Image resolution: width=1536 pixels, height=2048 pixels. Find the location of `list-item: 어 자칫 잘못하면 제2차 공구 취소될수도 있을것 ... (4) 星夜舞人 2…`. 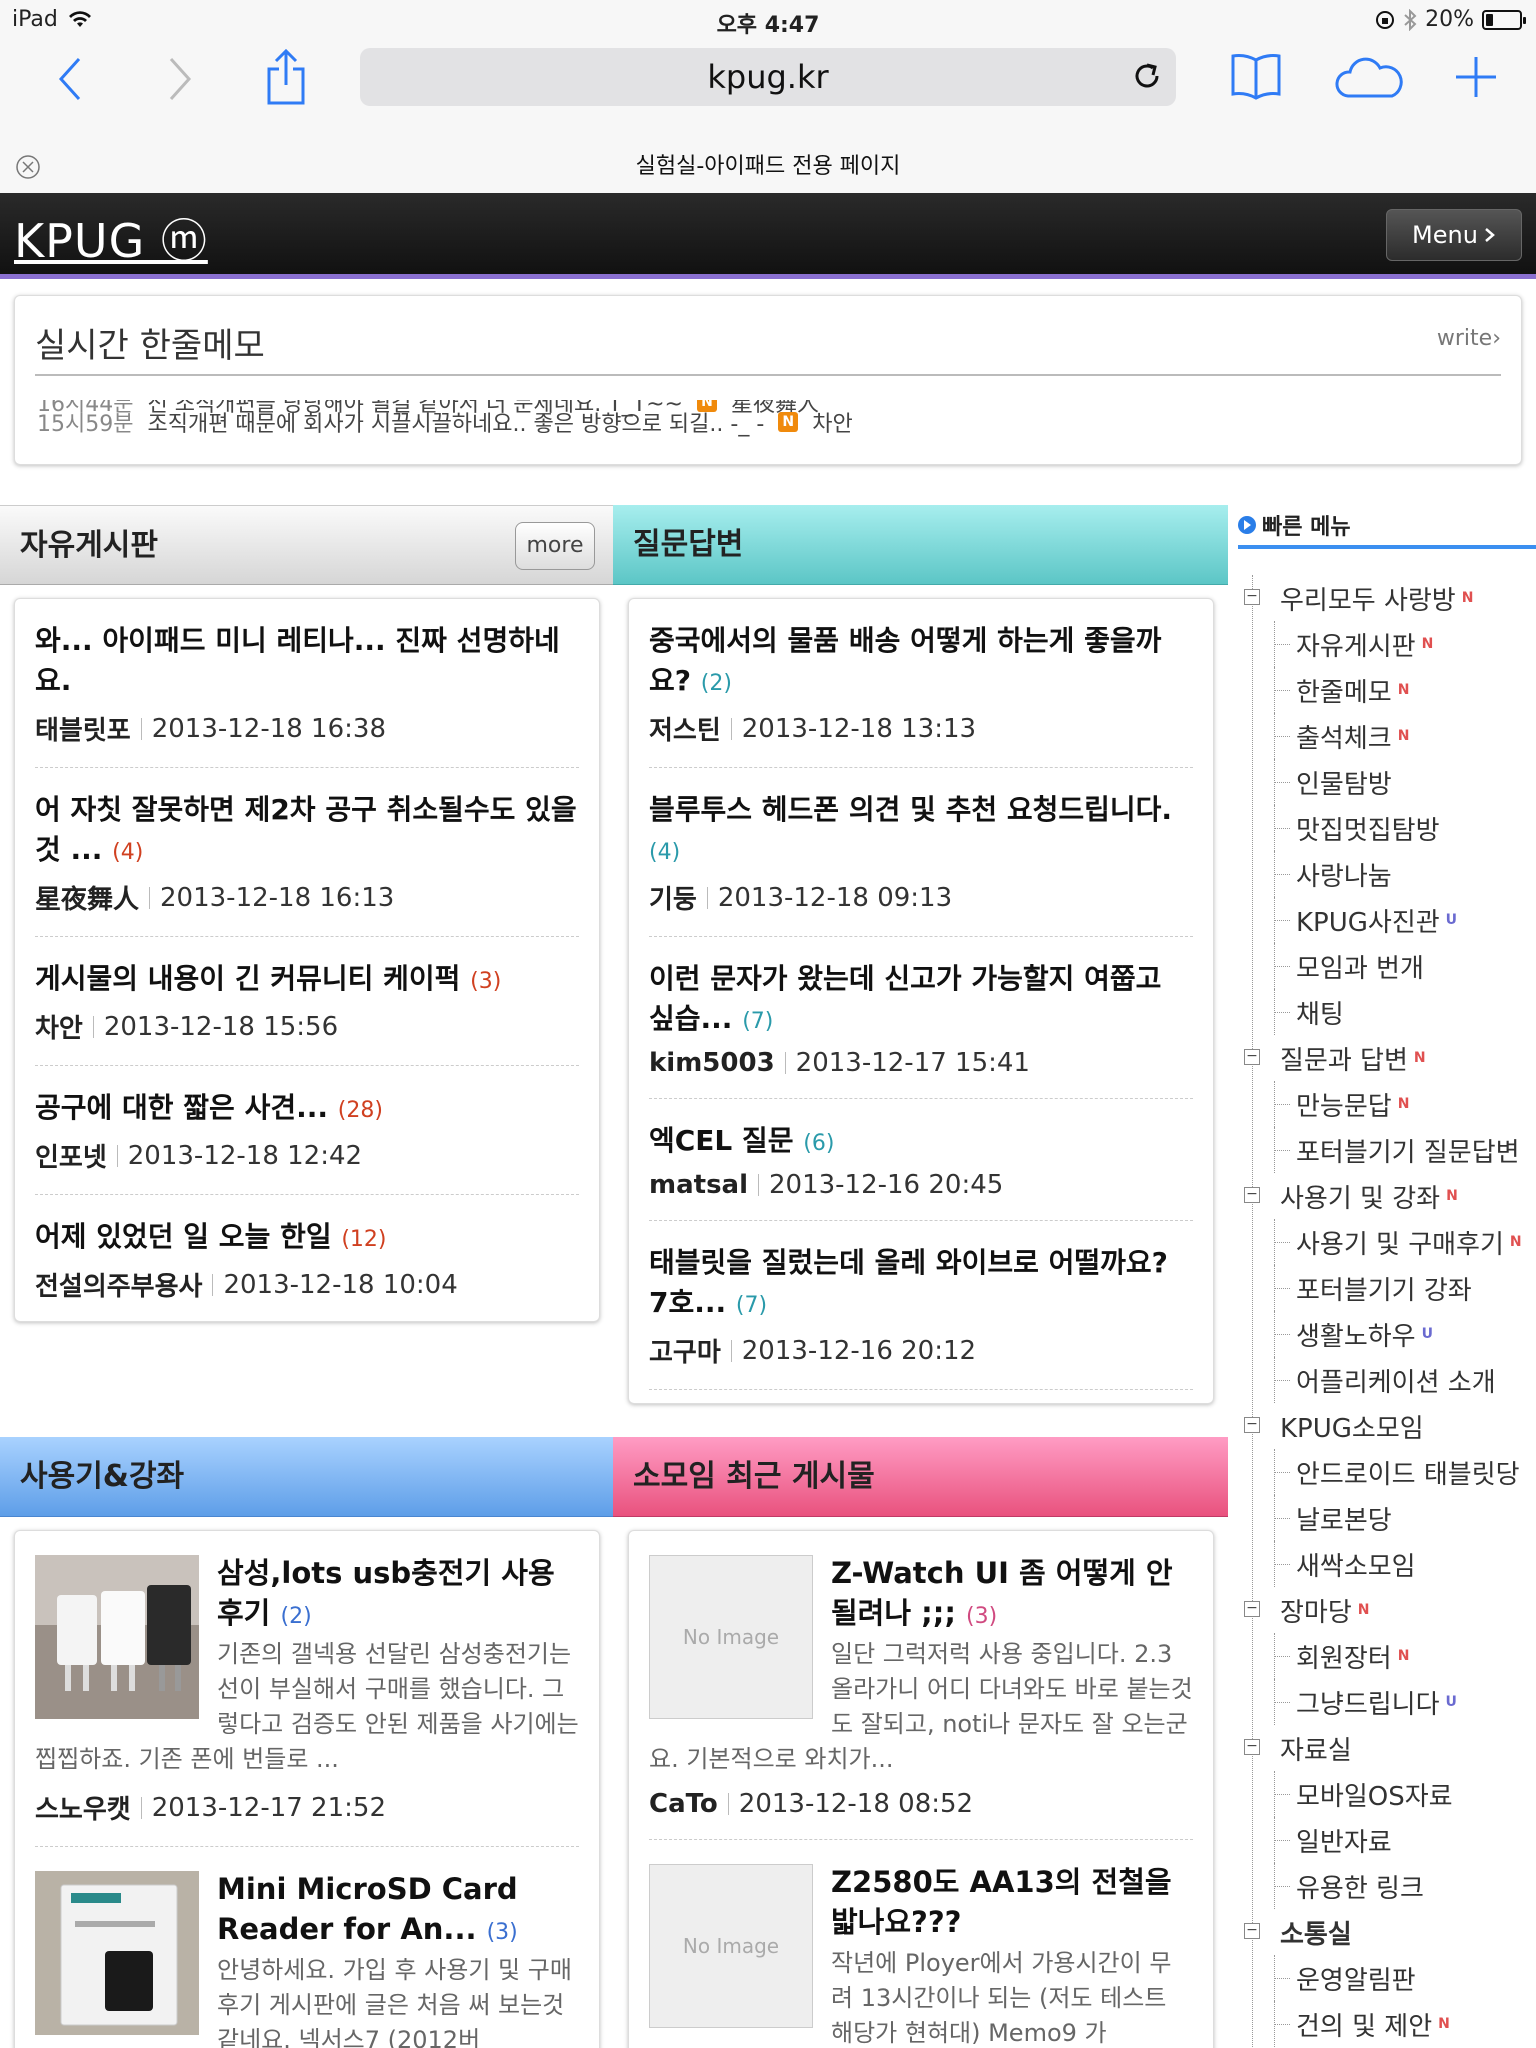

list-item: 어 자칫 잘못하면 제2차 공구 취소될수도 있을것 ... (4) 星夜舞人 2… is located at coordinates (307, 852).